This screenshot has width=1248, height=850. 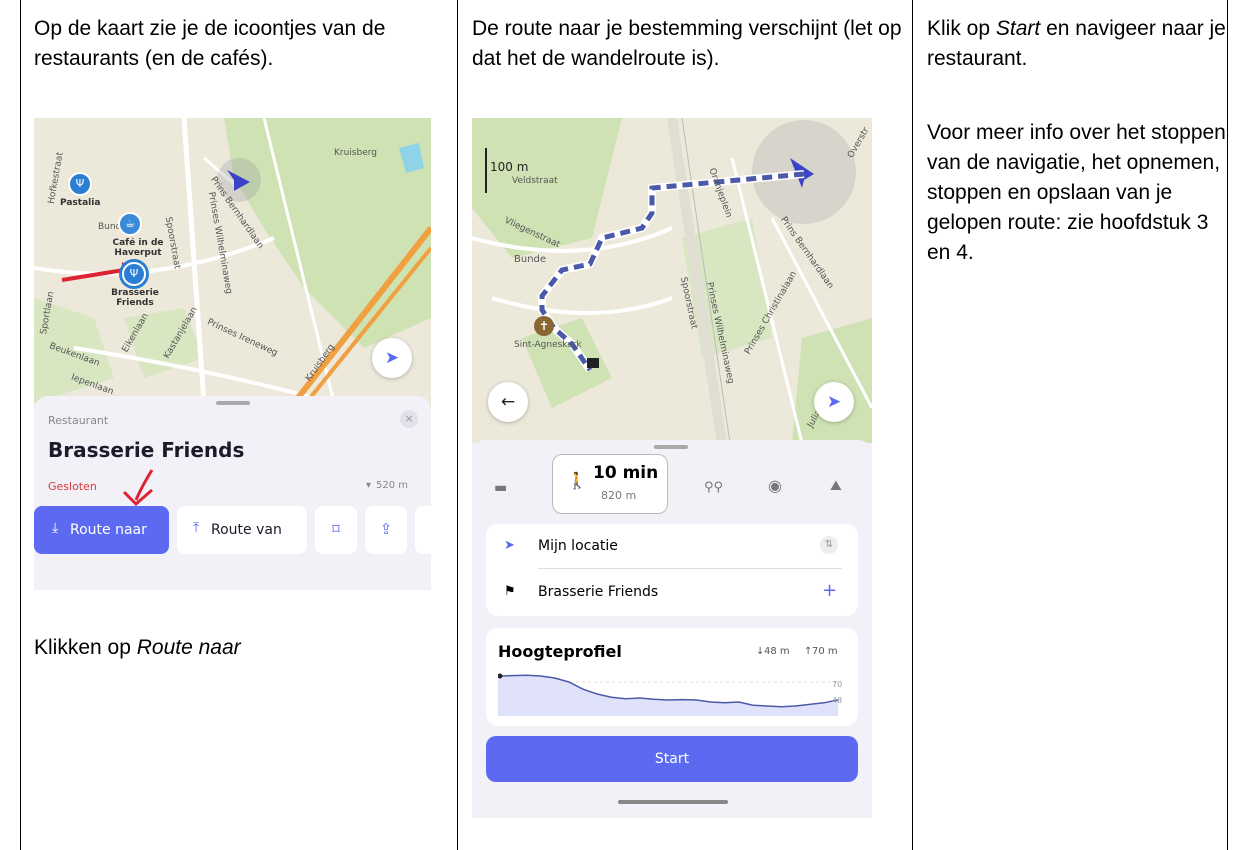 What do you see at coordinates (673, 802) in the screenshot?
I see `home-indicator` at bounding box center [673, 802].